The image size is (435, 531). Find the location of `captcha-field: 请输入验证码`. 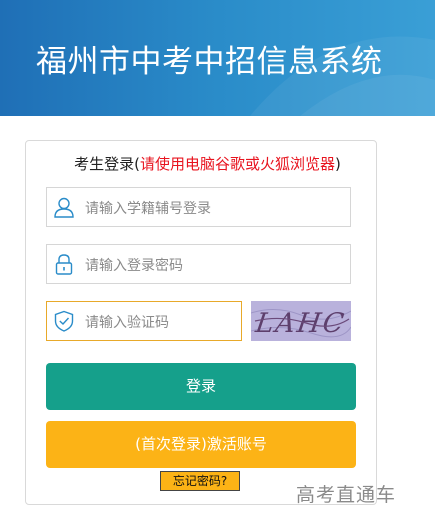

captcha-field: 请输入验证码 is located at coordinates (144, 321).